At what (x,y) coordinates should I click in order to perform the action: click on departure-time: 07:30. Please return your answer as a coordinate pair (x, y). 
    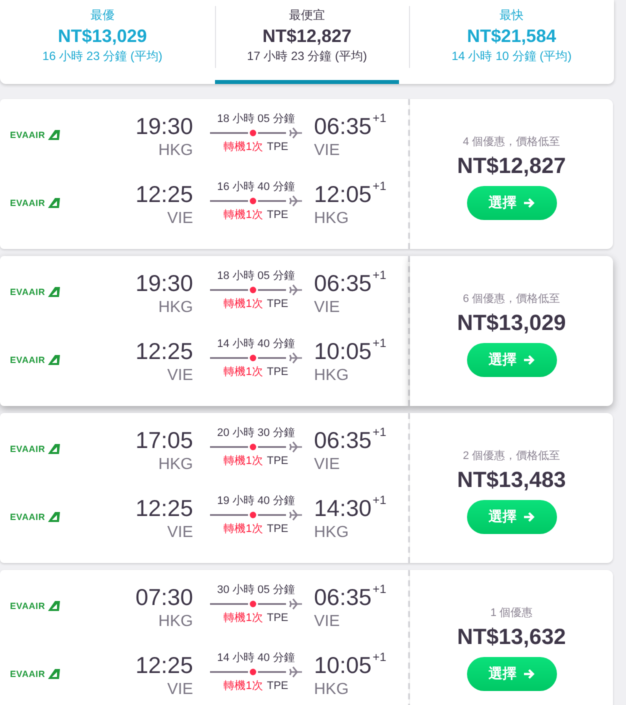
    Looking at the image, I should click on (164, 597).